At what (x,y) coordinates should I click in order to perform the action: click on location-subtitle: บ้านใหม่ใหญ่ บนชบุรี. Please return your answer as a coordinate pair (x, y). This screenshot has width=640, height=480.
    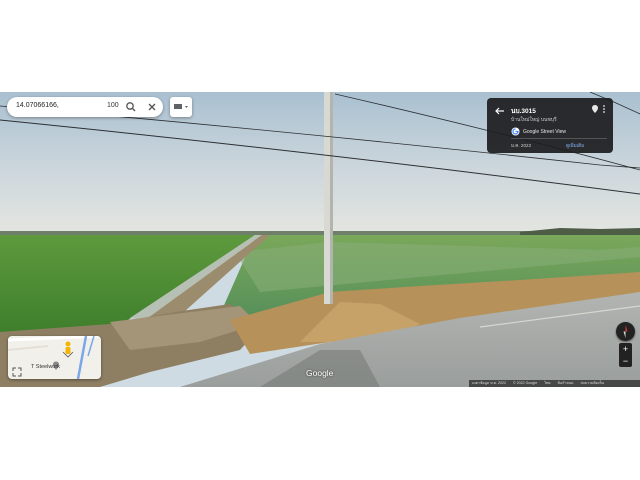
    Looking at the image, I should click on (534, 120).